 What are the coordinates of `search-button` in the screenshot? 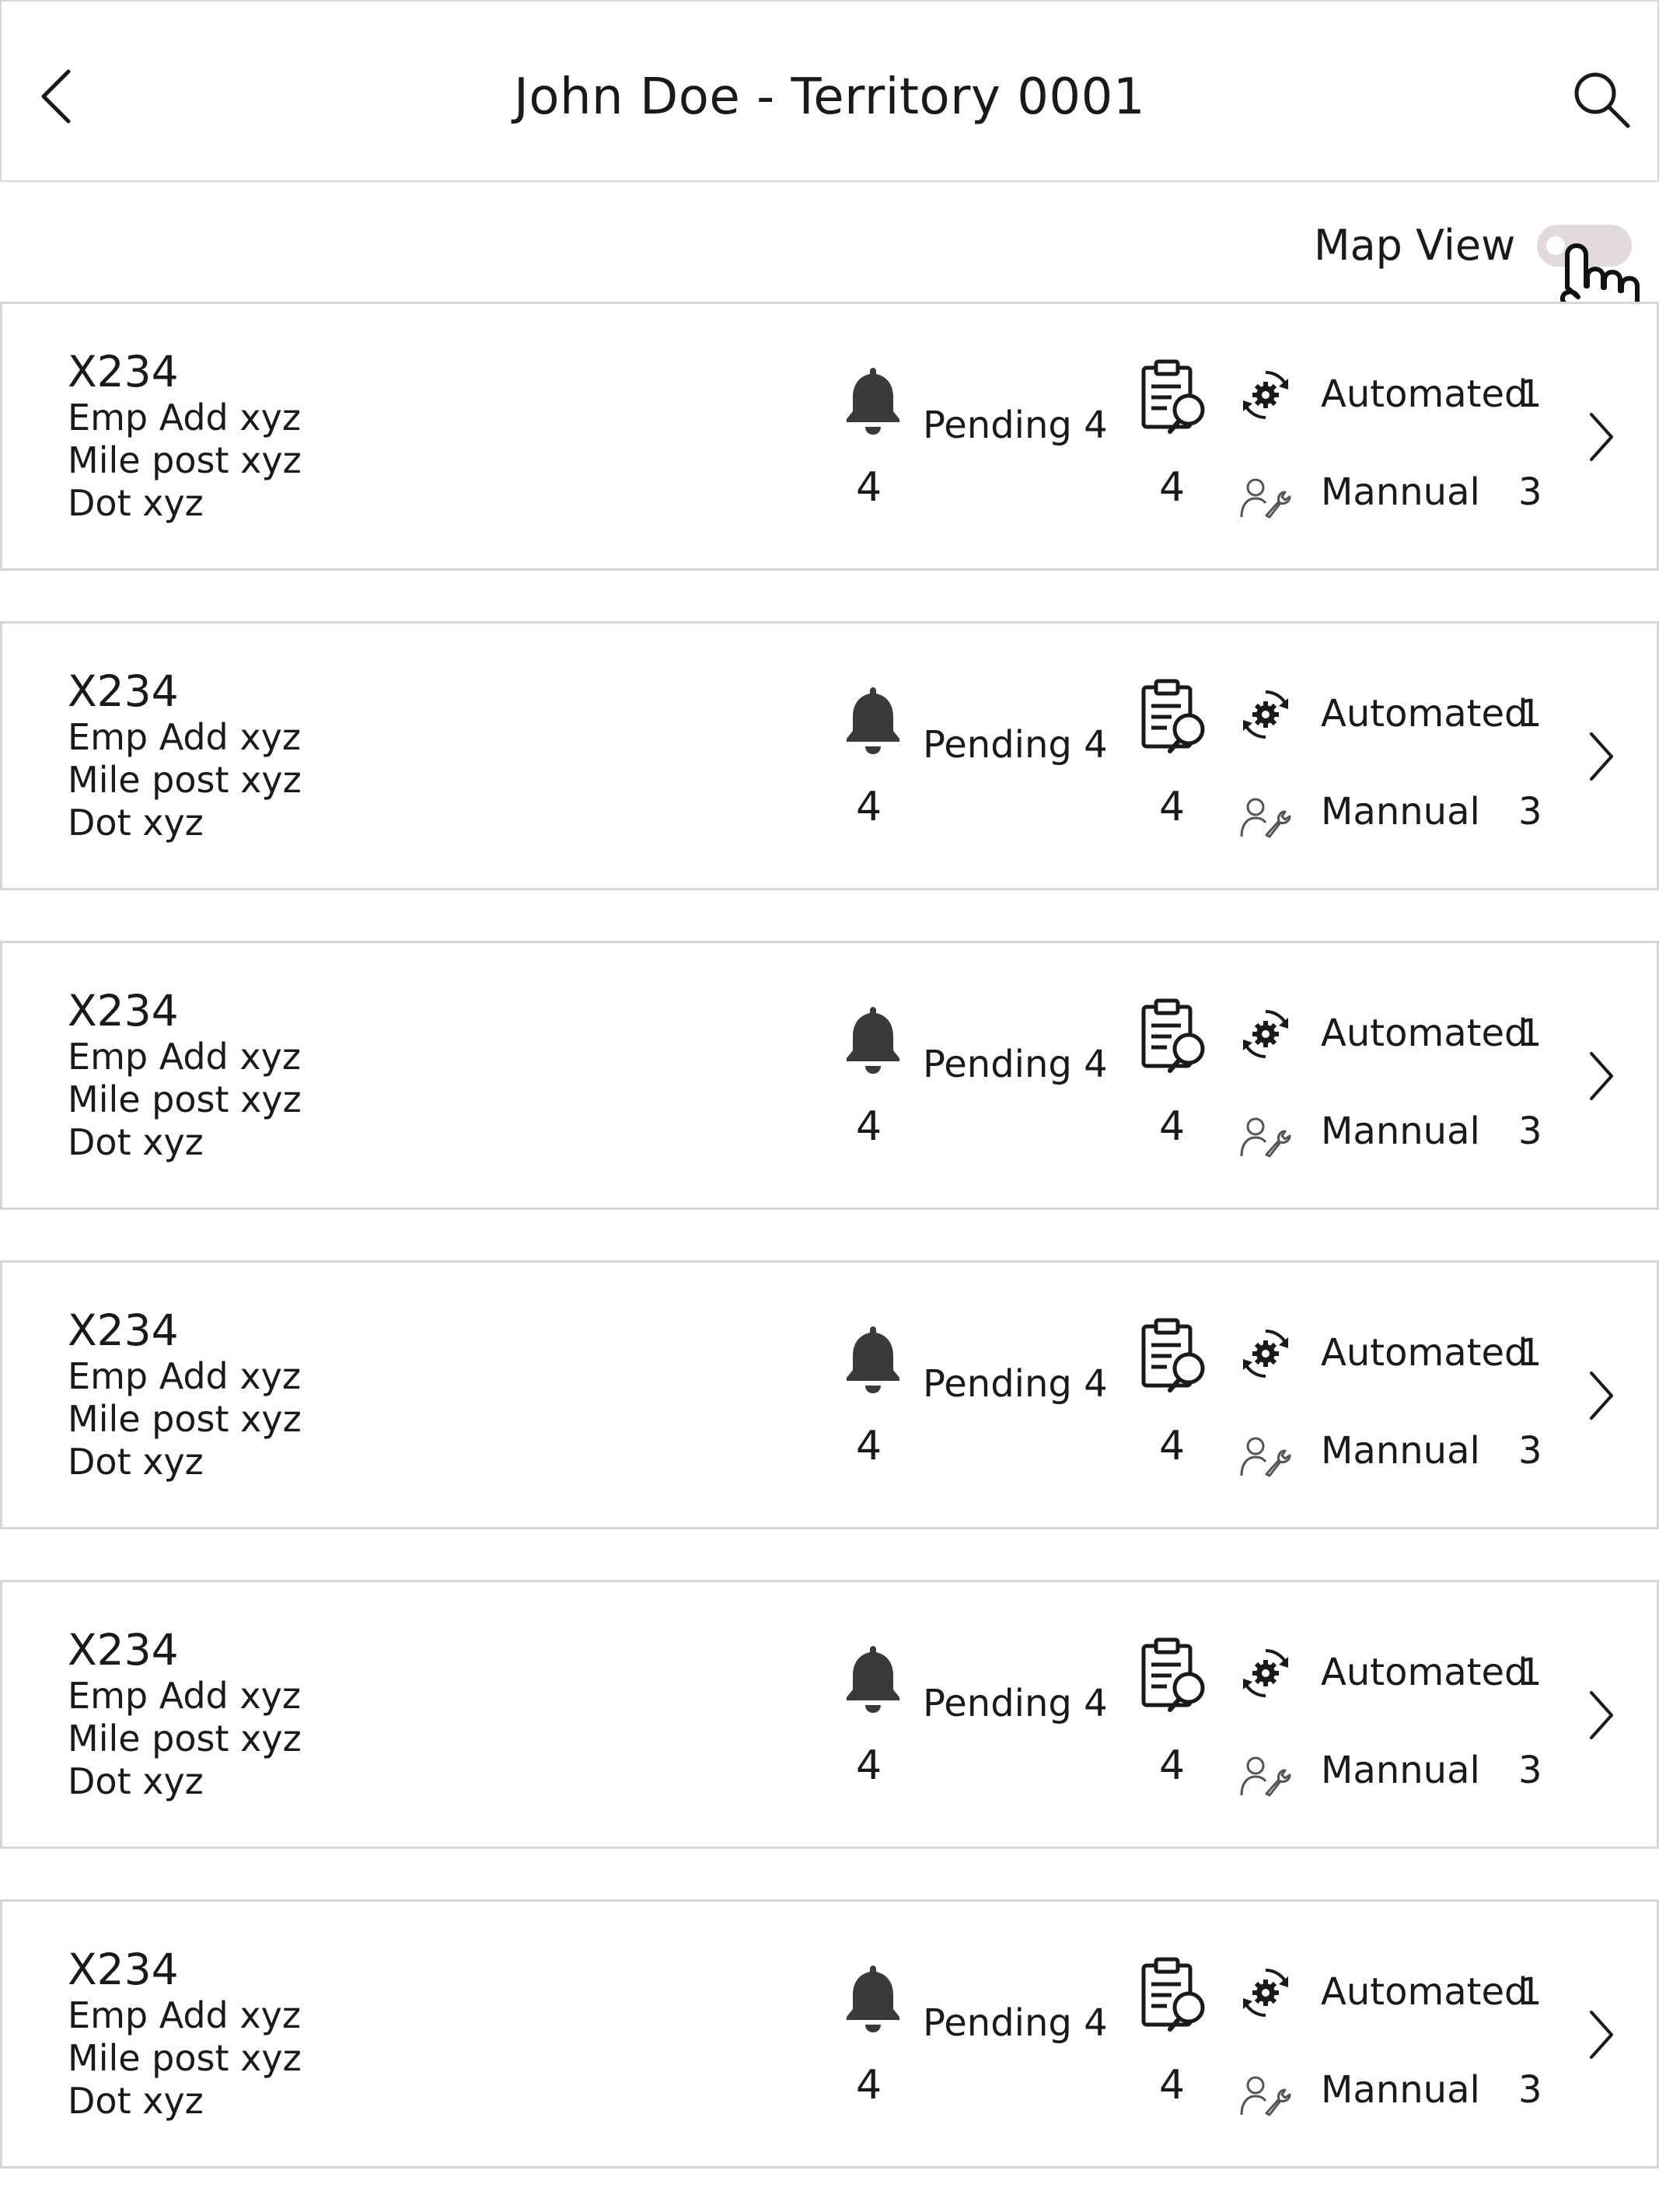 It's located at (1601, 99).